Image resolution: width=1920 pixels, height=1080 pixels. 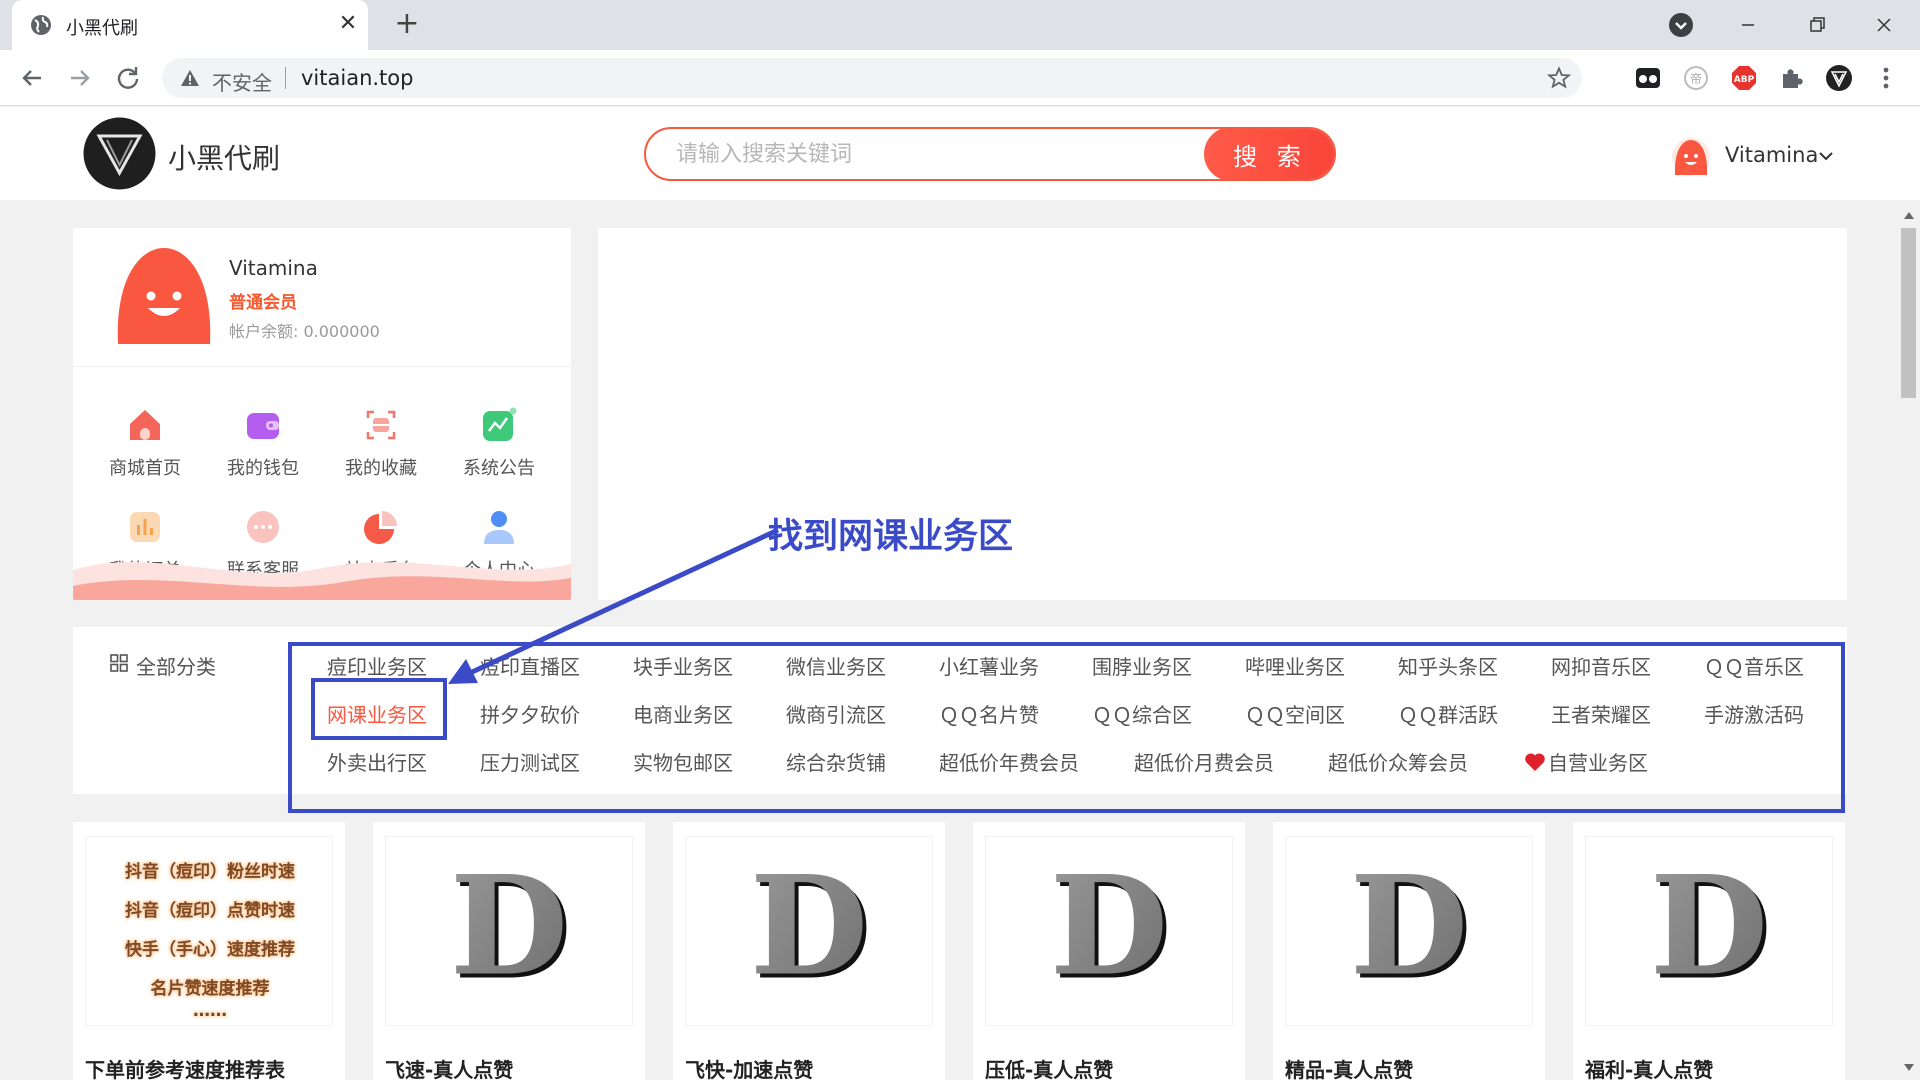 I want to click on profile-avatar-icon, so click(x=1839, y=78).